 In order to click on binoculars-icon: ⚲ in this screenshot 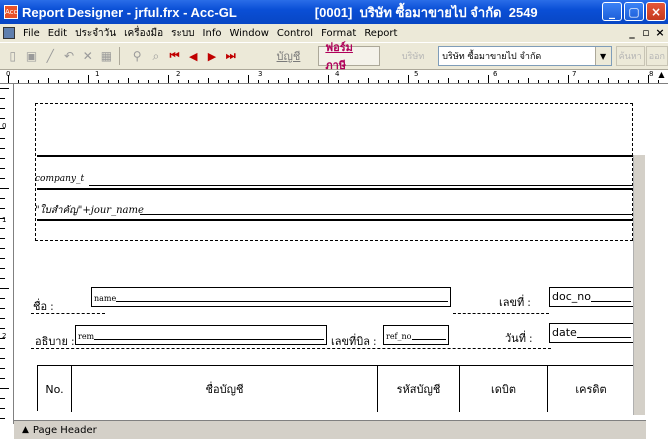, I will do `click(137, 56)`.